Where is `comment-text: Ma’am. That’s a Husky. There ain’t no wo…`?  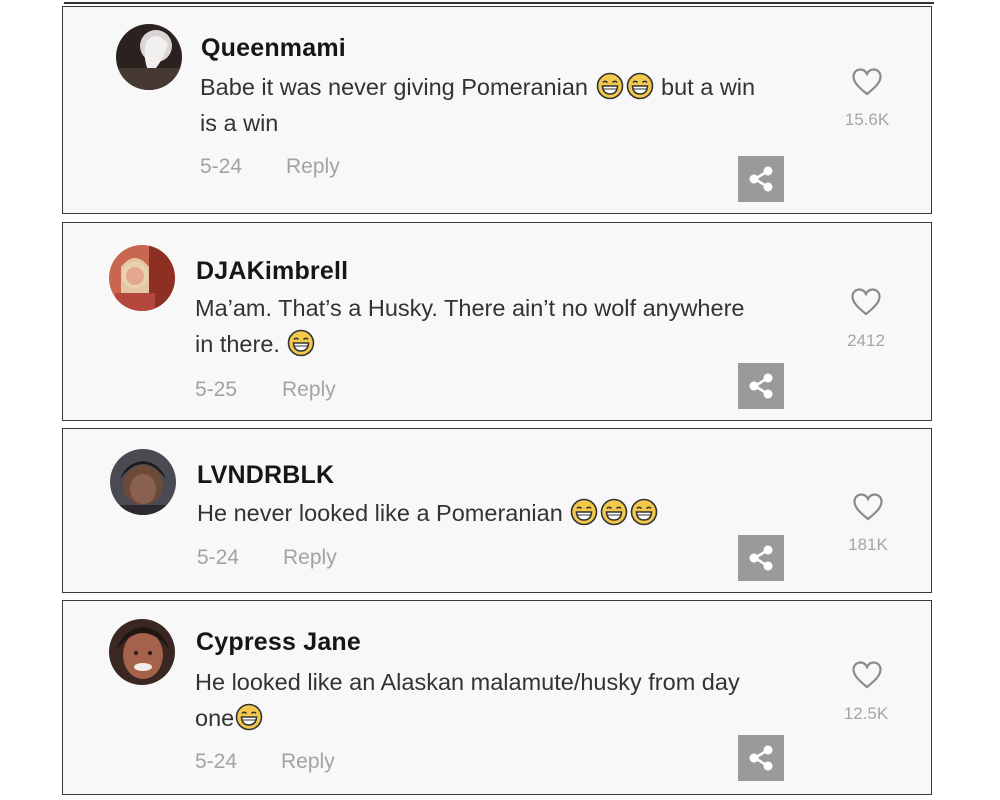
comment-text: Ma’am. That’s a Husky. There ain’t no wo… is located at coordinates (469, 326).